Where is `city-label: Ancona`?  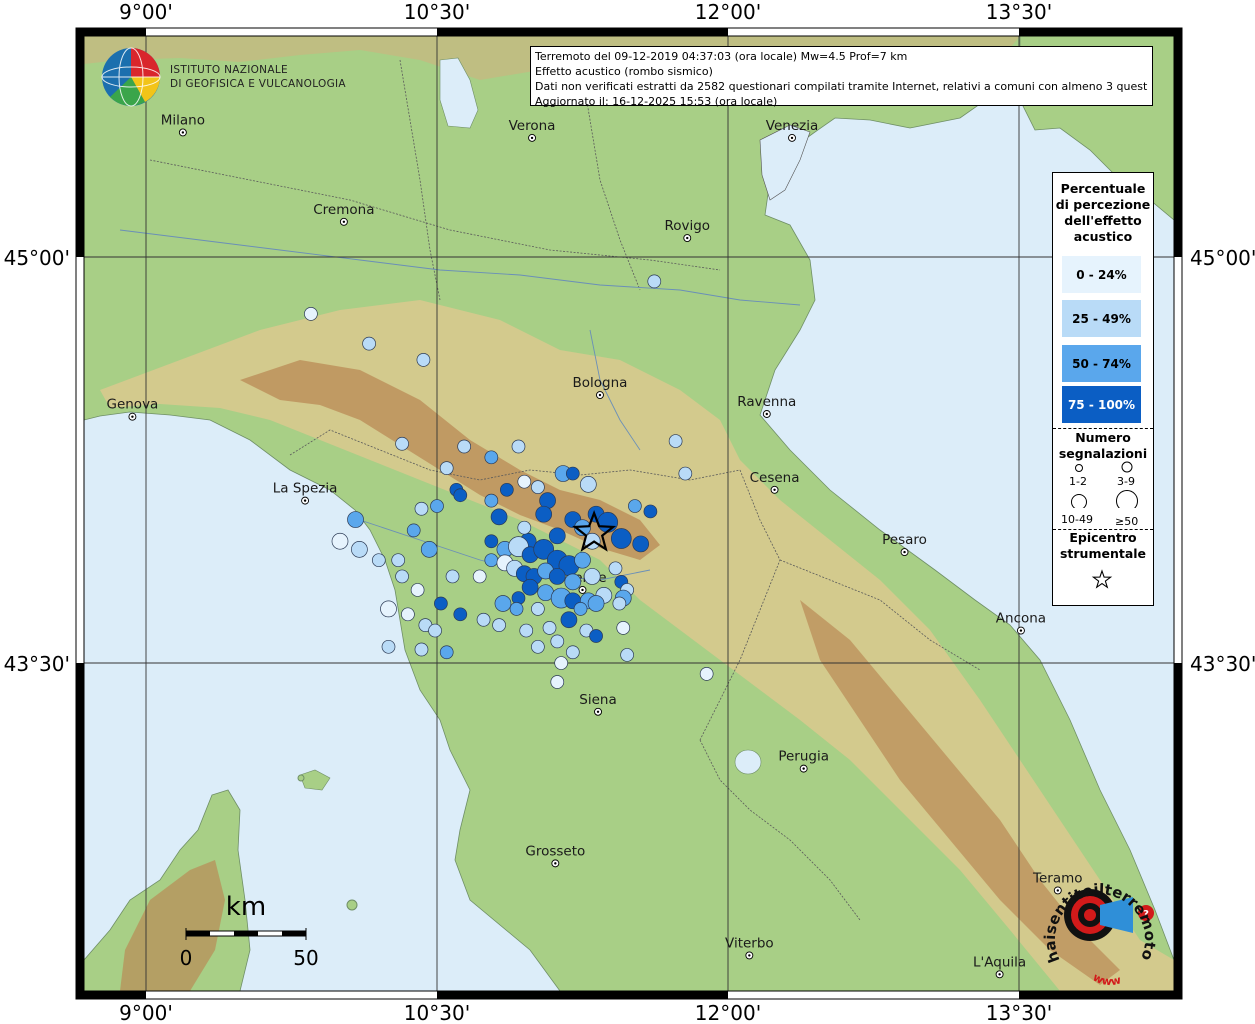
city-label: Ancona is located at coordinates (1021, 619).